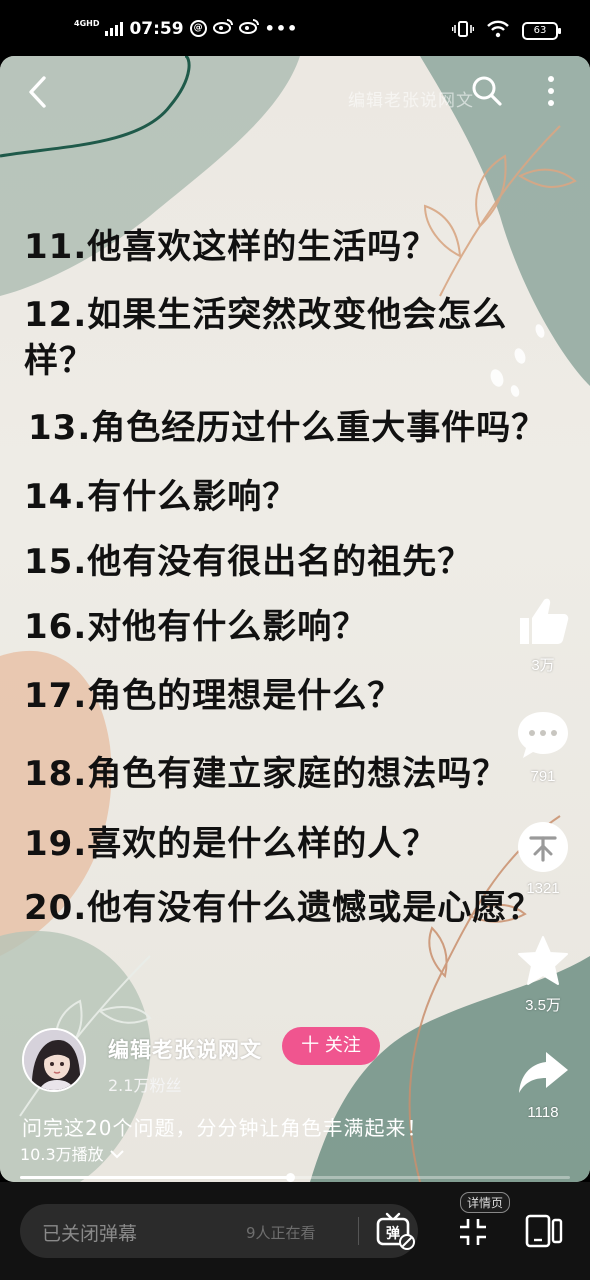  What do you see at coordinates (198, 28) in the screenshot?
I see `notification-app-icon: @` at bounding box center [198, 28].